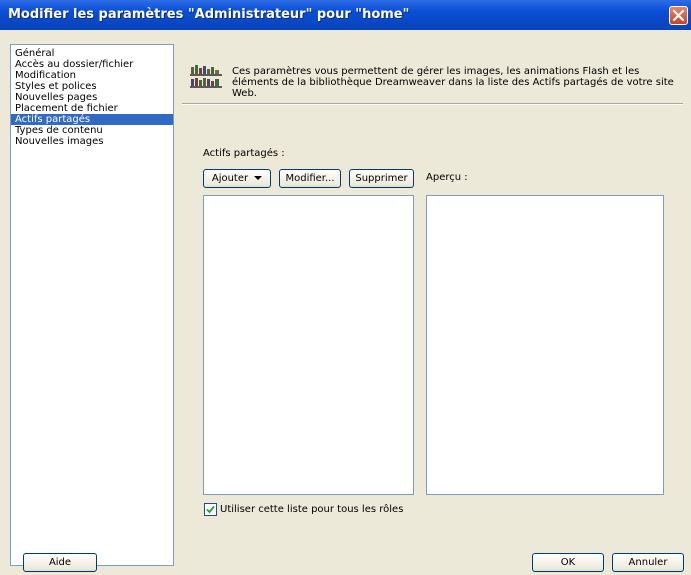  I want to click on close-button, so click(678, 15).